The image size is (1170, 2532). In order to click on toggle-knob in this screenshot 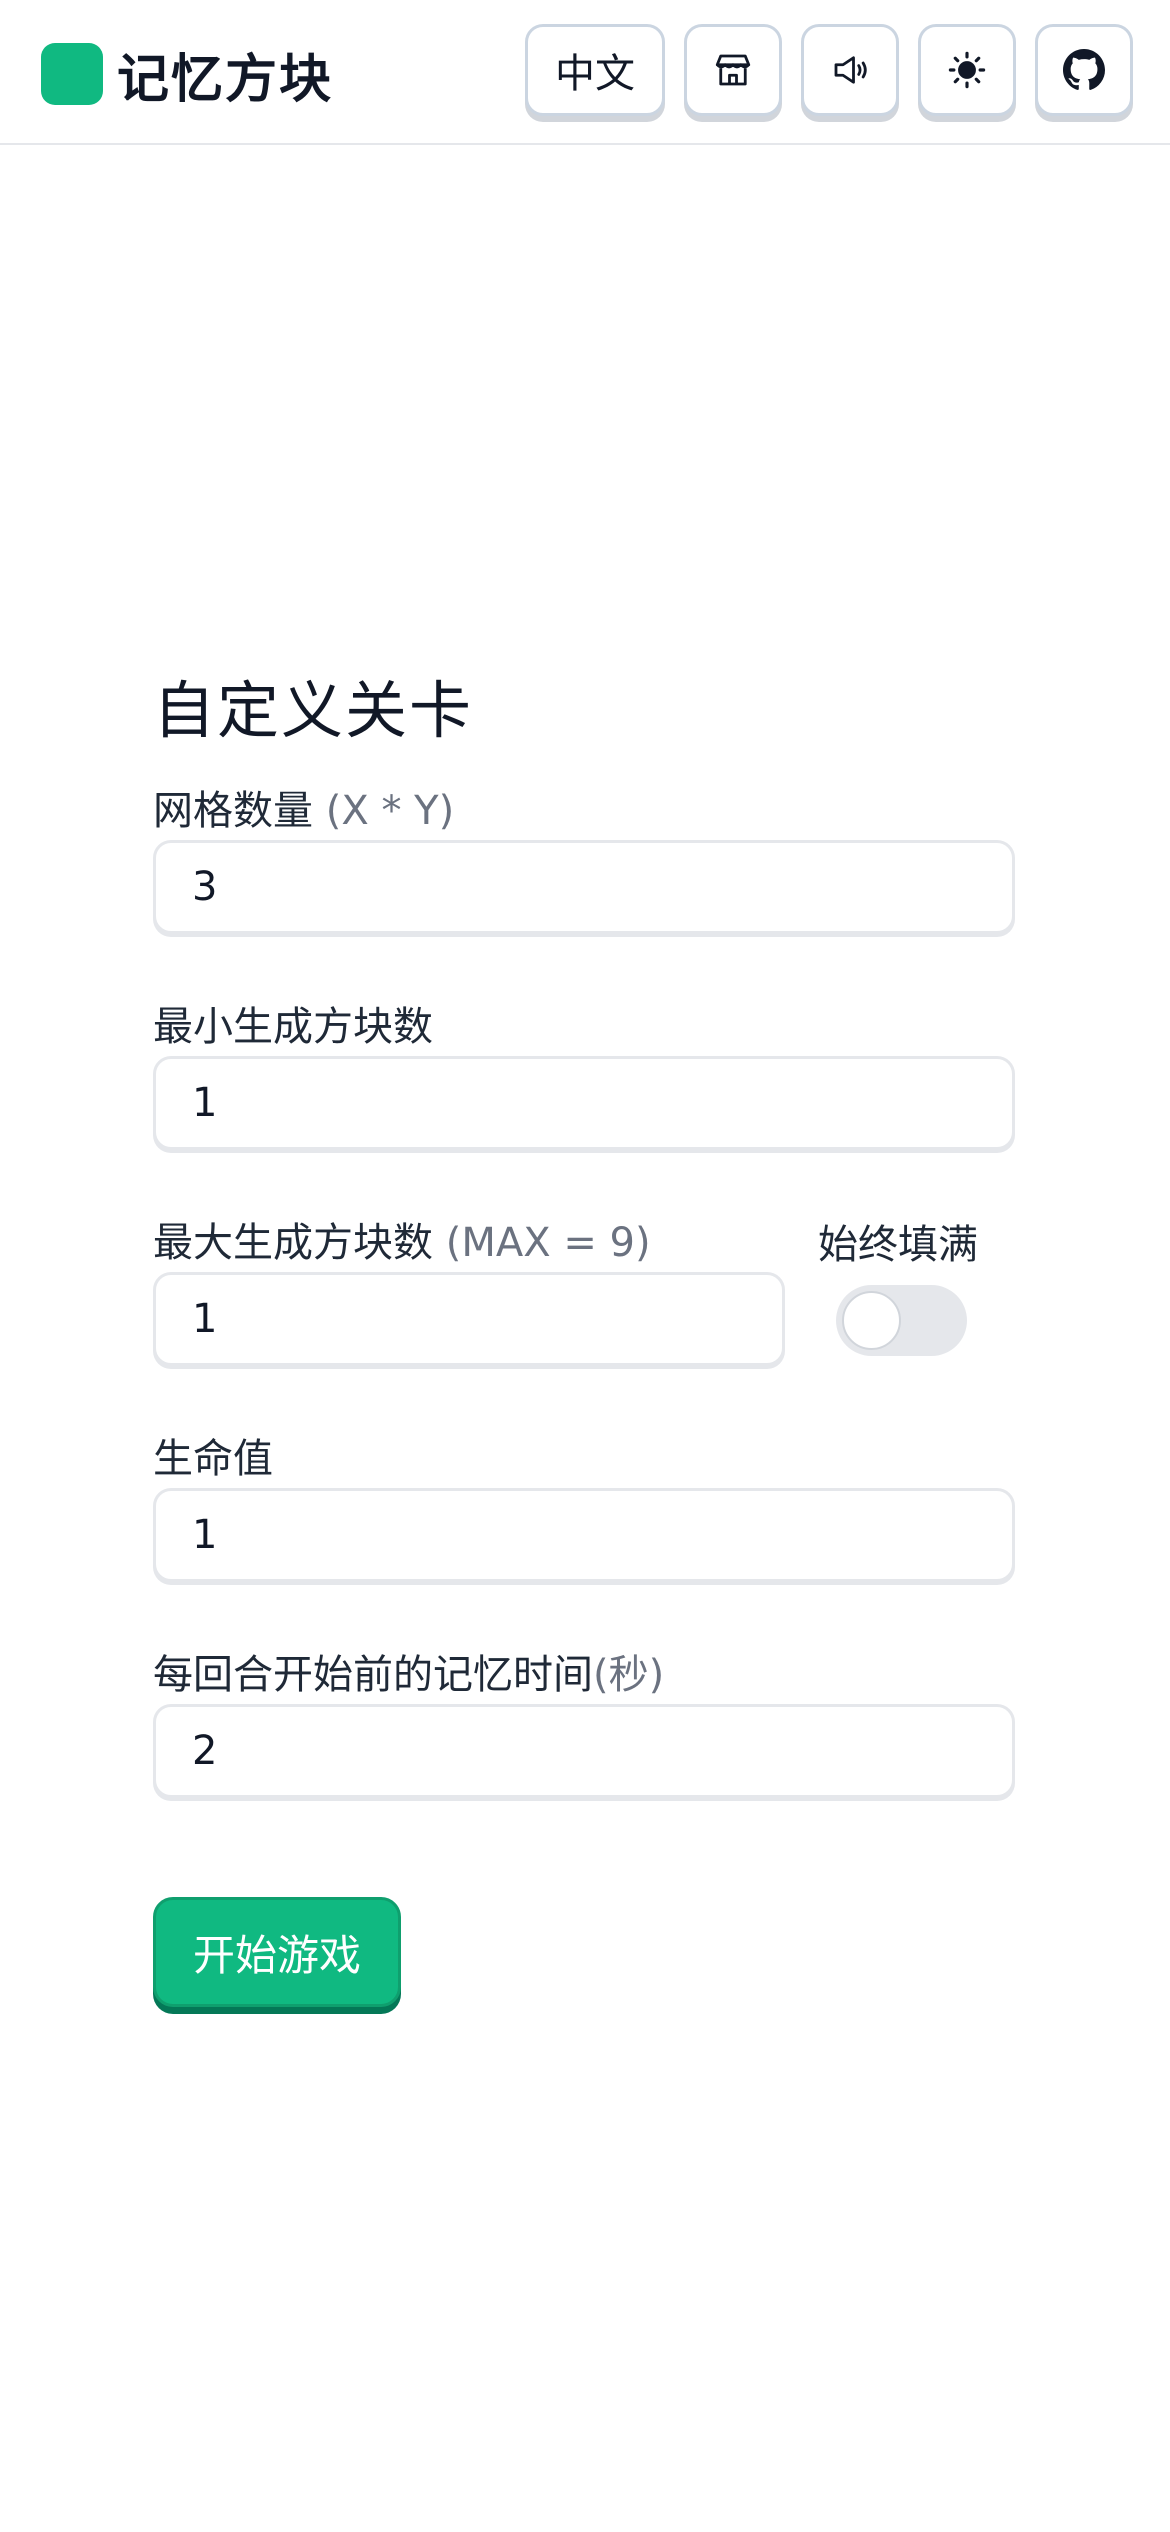, I will do `click(871, 1320)`.